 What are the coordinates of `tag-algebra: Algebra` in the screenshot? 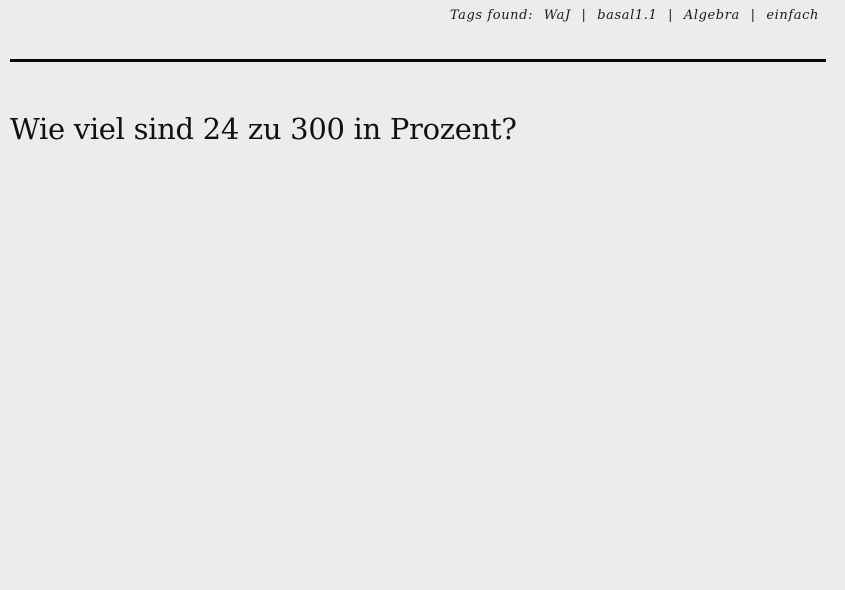 It's located at (711, 15).